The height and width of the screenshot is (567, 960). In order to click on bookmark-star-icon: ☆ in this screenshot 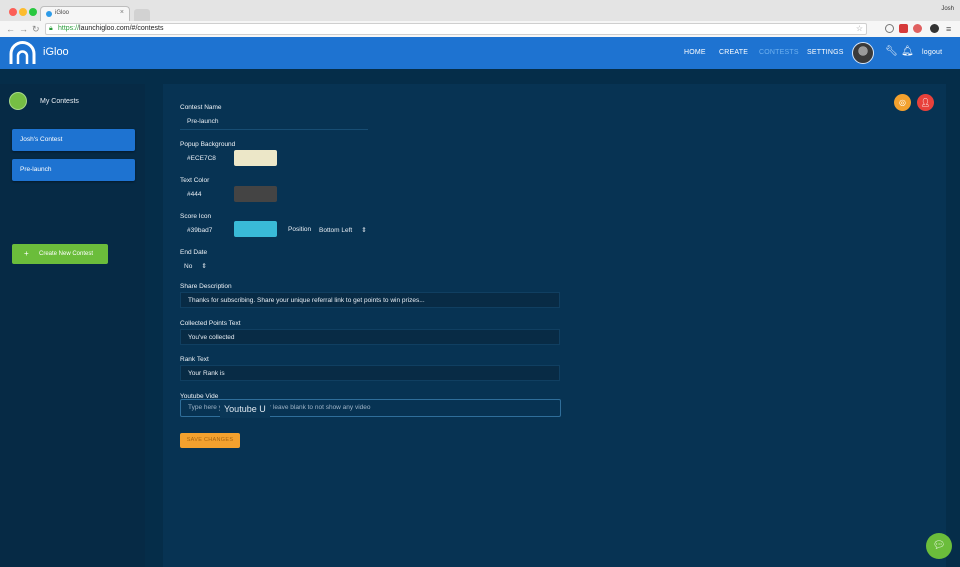, I will do `click(859, 29)`.